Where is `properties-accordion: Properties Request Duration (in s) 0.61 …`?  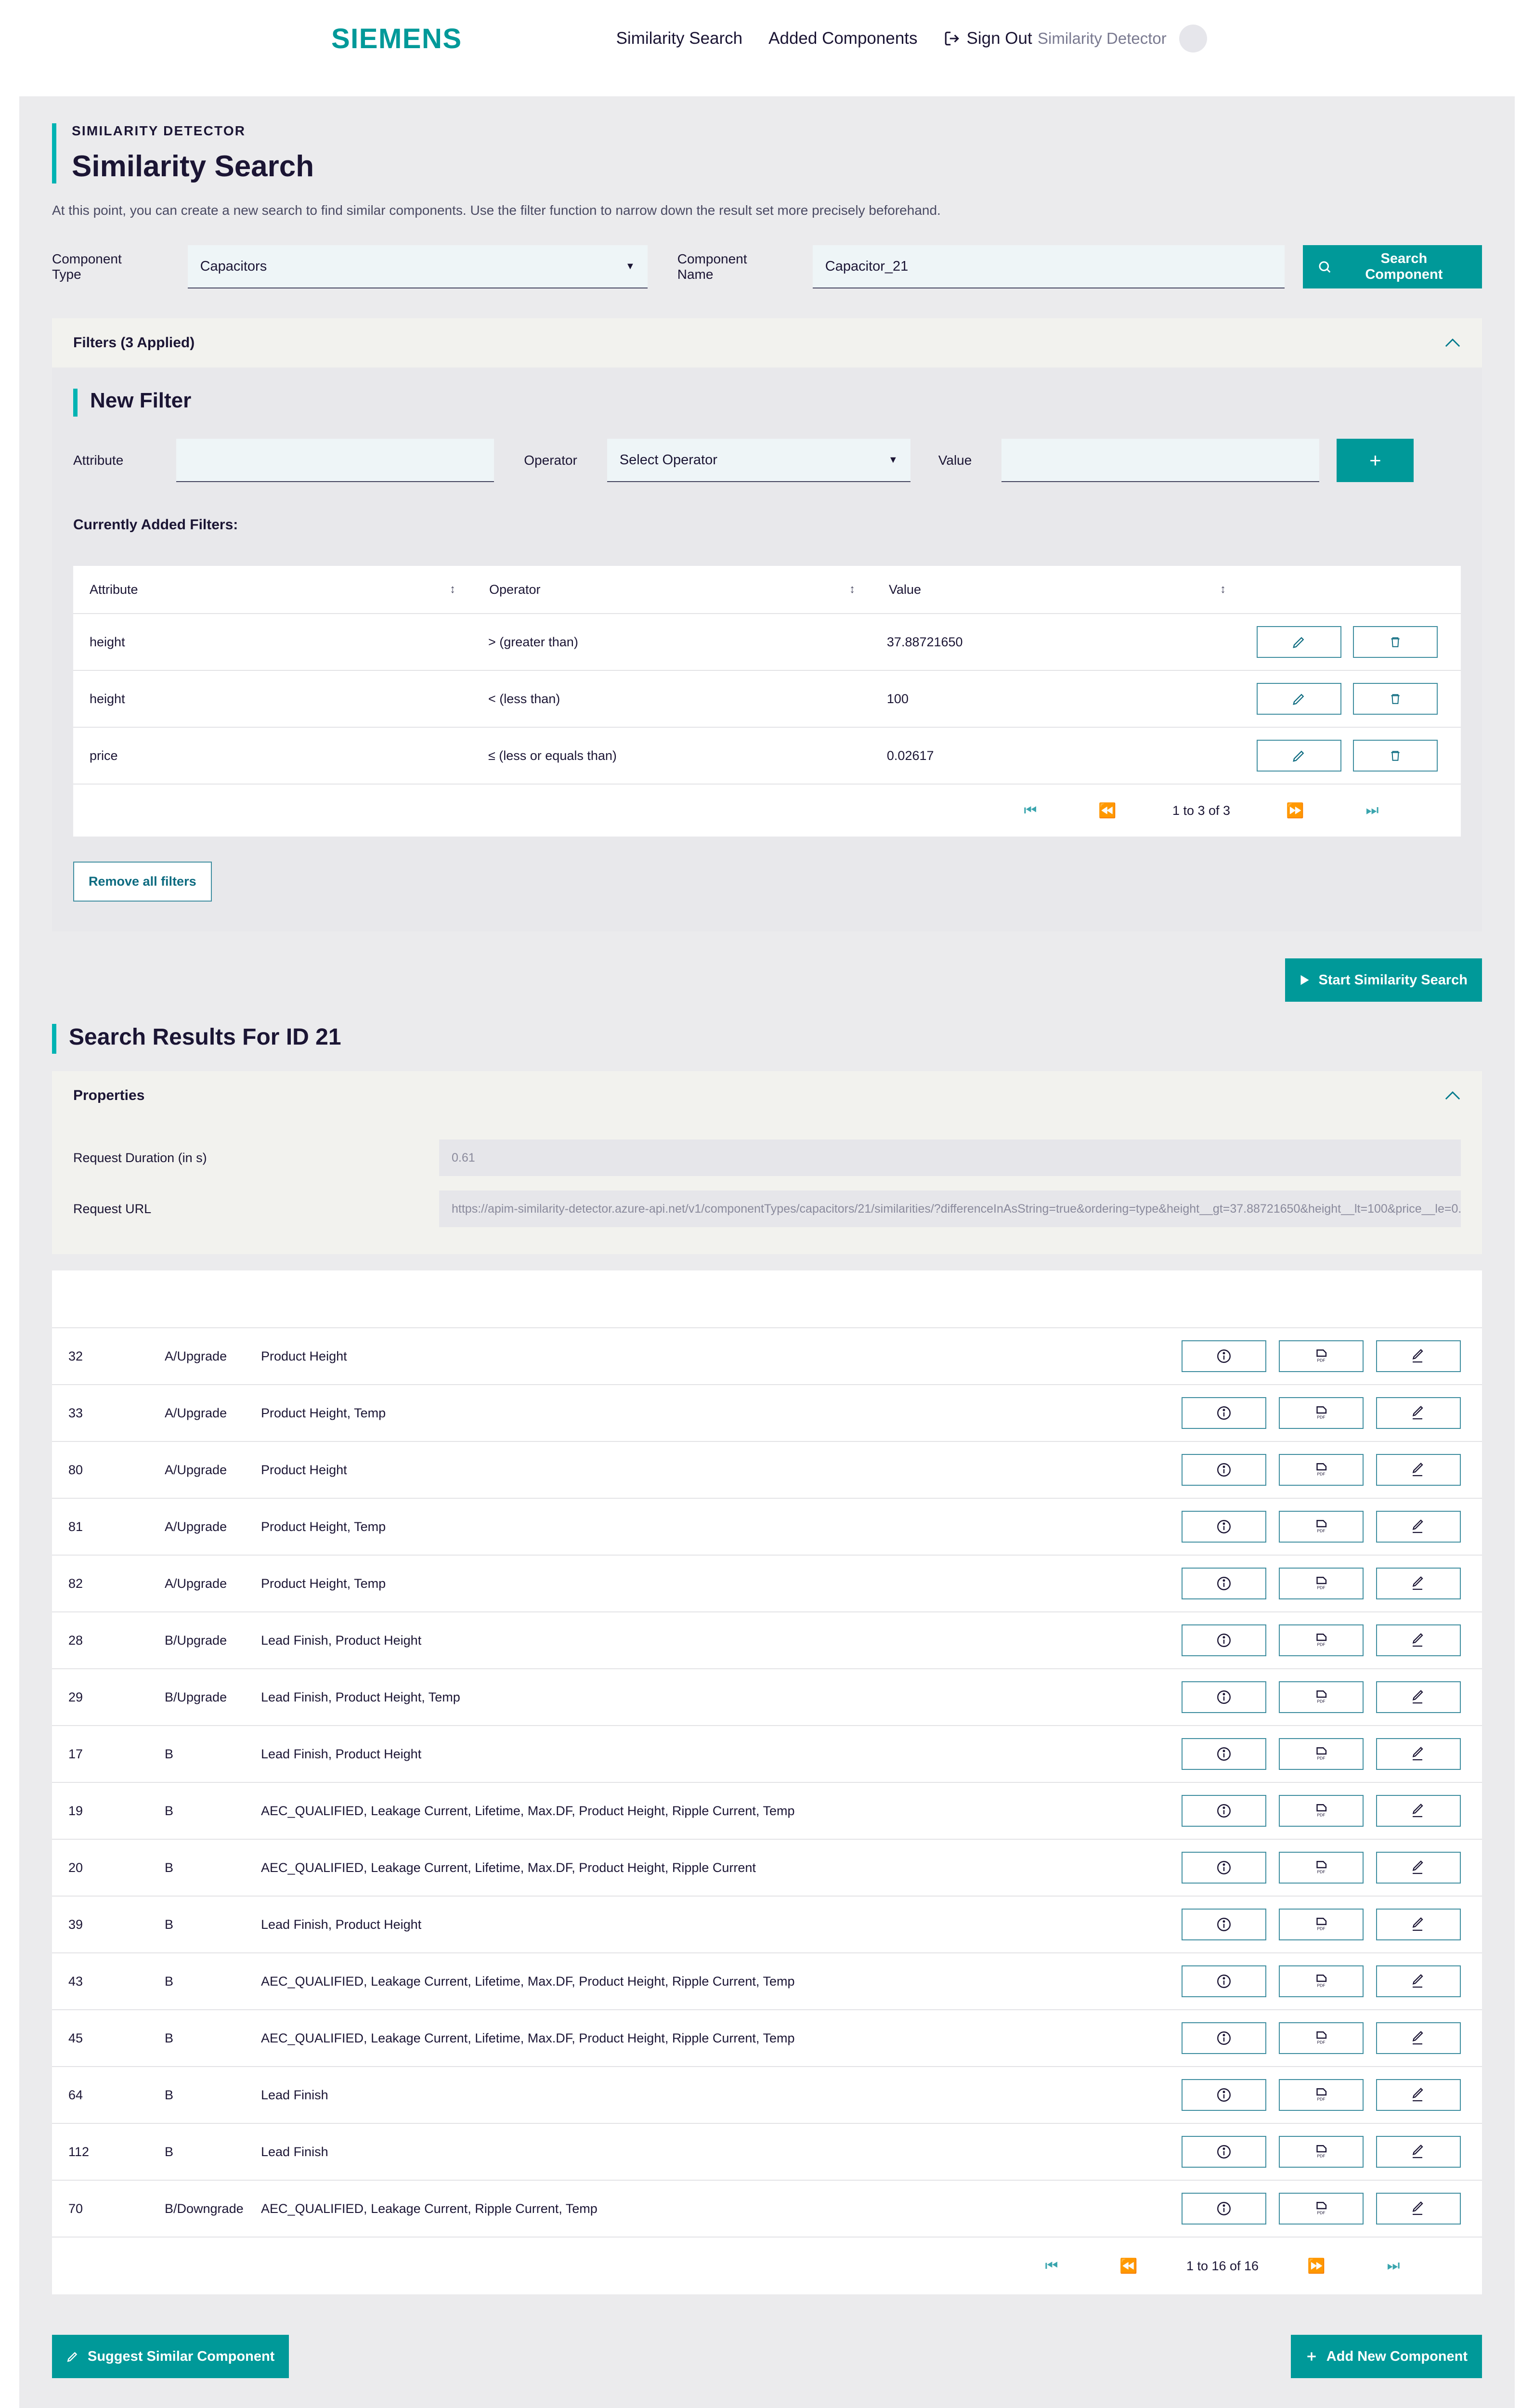
properties-accordion: Properties Request Duration (in s) 0.61 … is located at coordinates (767, 1162).